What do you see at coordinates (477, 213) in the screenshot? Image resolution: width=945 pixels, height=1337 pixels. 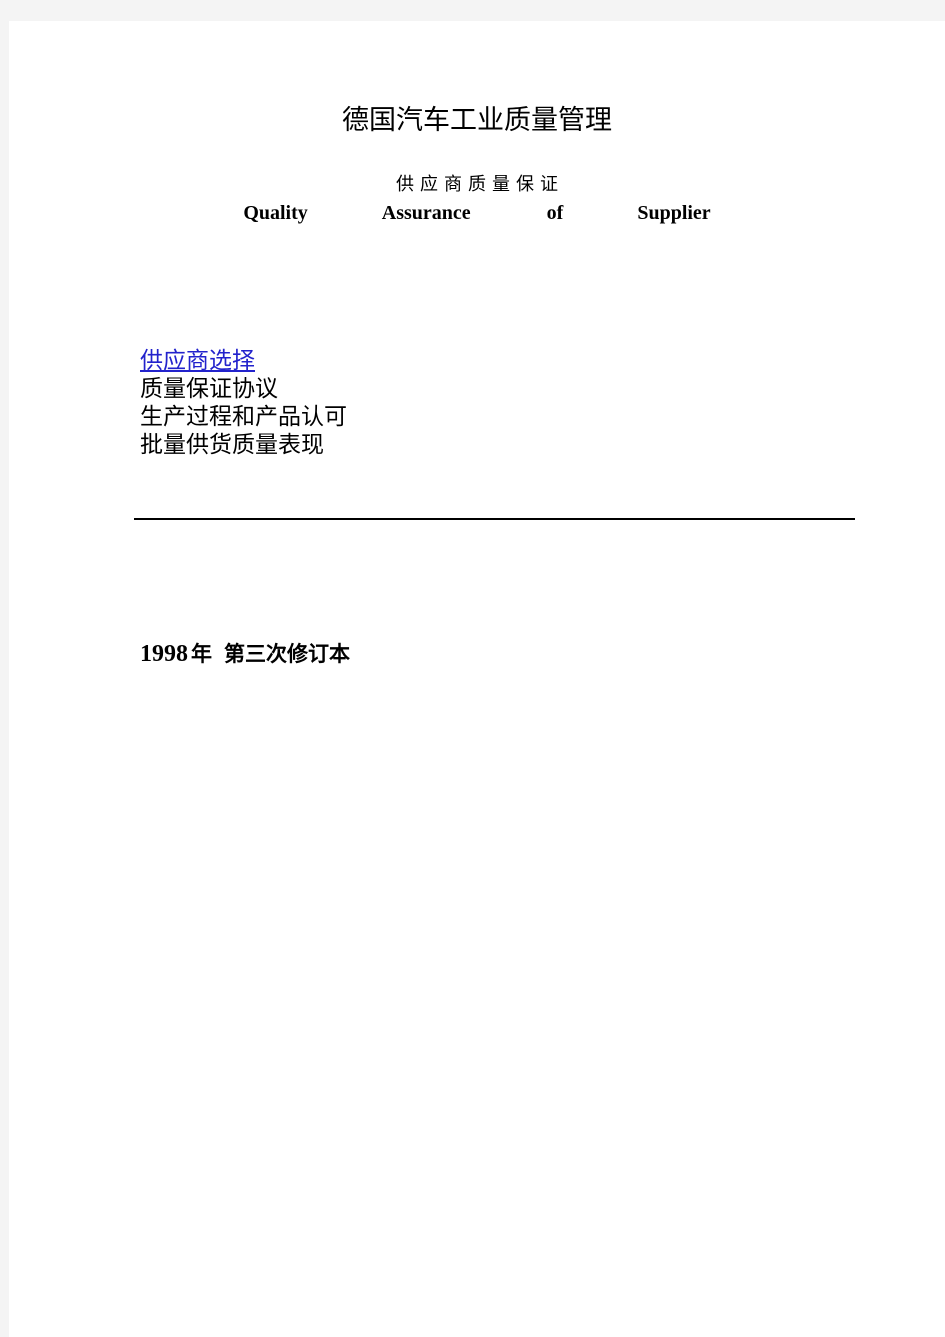 I see `subtitle-english: Quality Assurance of Supplier` at bounding box center [477, 213].